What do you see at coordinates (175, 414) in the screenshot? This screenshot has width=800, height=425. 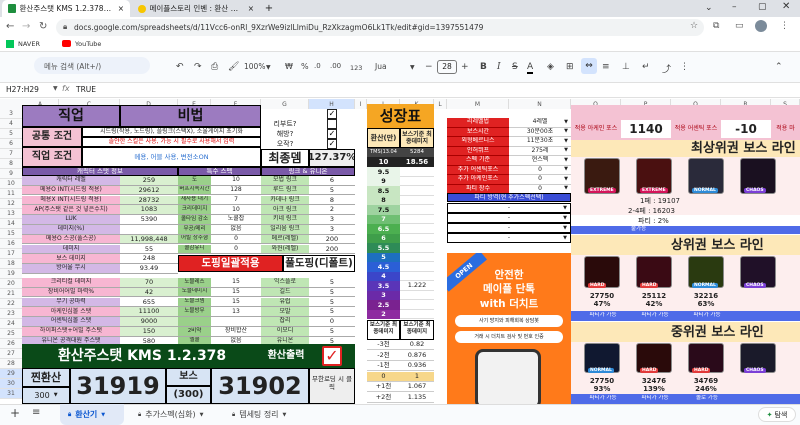 I see `sheet-tab: 🔒︎ 추가스펙(심화) ▼` at bounding box center [175, 414].